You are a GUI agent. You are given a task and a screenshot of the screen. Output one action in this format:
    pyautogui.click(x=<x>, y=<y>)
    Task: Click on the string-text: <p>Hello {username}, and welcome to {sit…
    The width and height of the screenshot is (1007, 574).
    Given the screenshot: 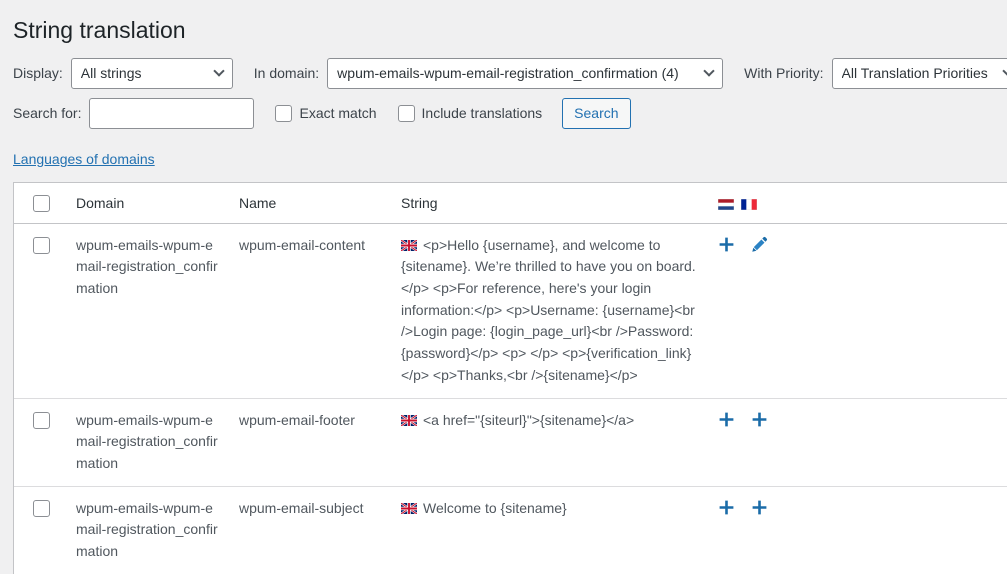 What is the action you would take?
    pyautogui.click(x=548, y=309)
    